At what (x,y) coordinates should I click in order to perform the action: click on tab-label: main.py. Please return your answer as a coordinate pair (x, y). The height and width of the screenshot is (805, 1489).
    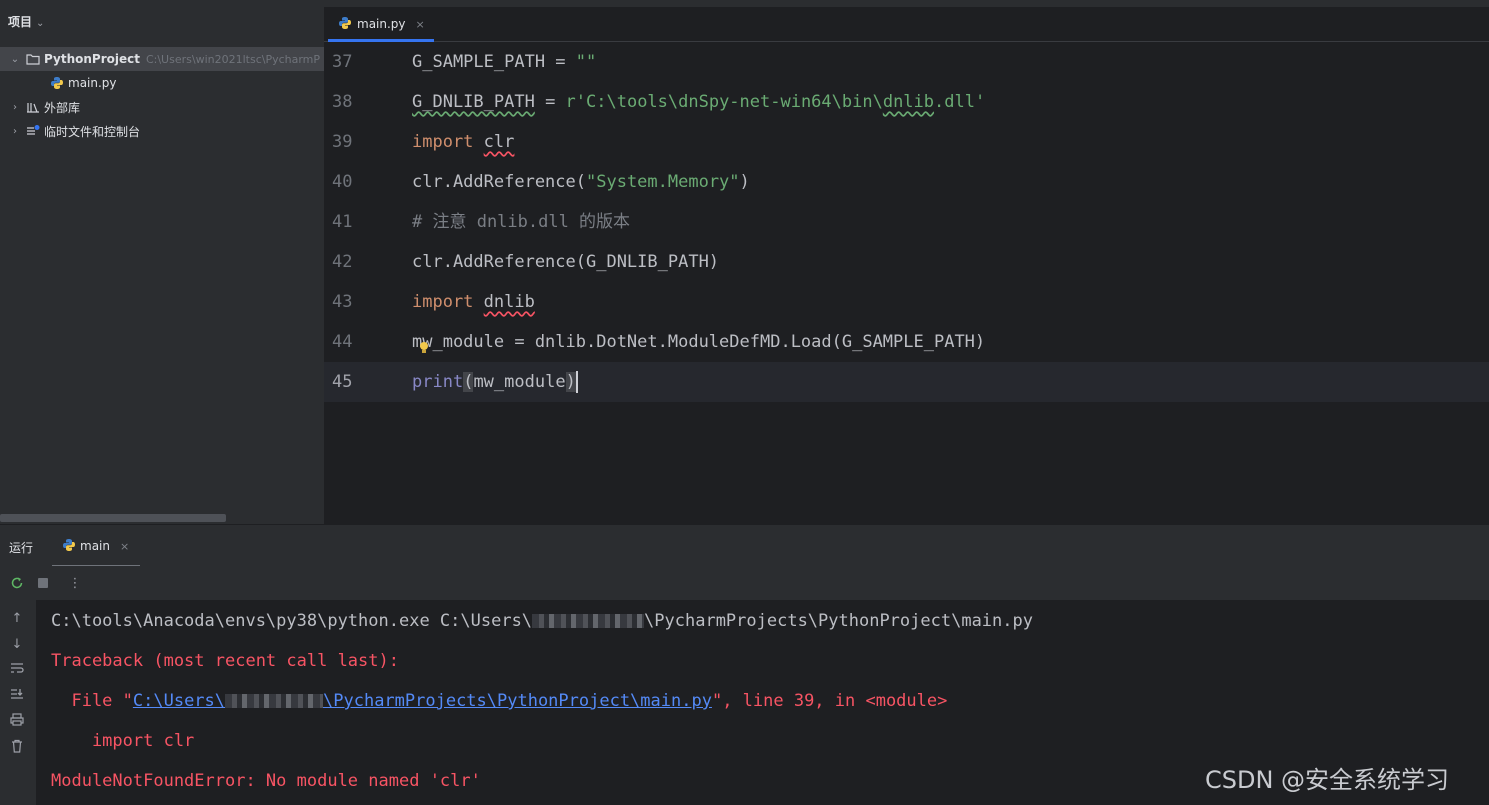
    Looking at the image, I should click on (381, 24).